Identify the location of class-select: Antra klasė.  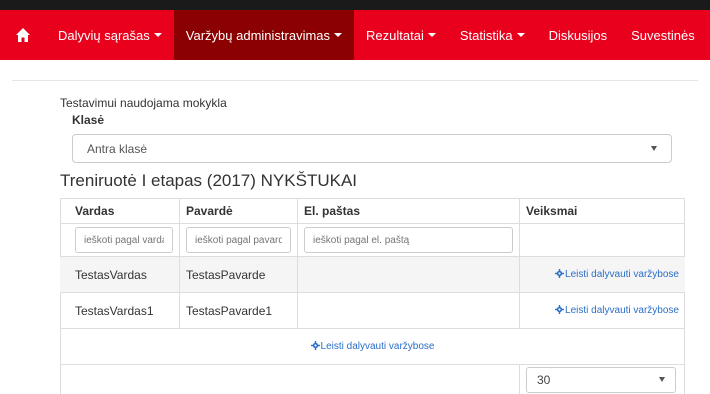
(372, 148).